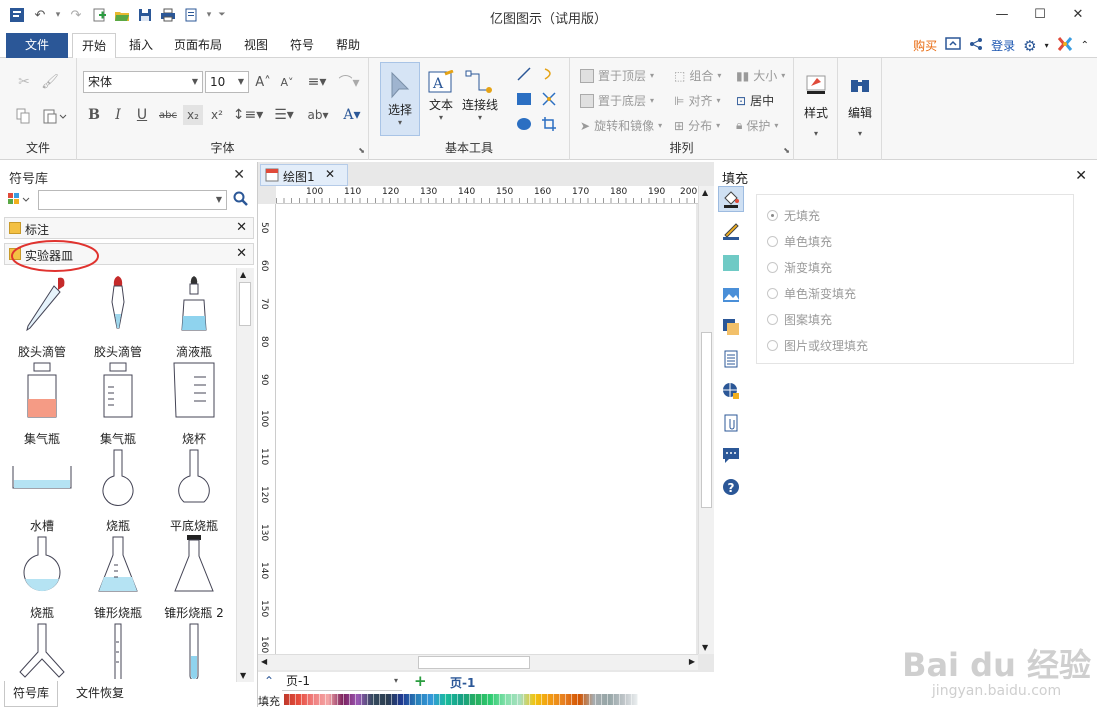 This screenshot has width=1097, height=707. Describe the element at coordinates (549, 124) in the screenshot. I see `crop-tool-icon` at that location.